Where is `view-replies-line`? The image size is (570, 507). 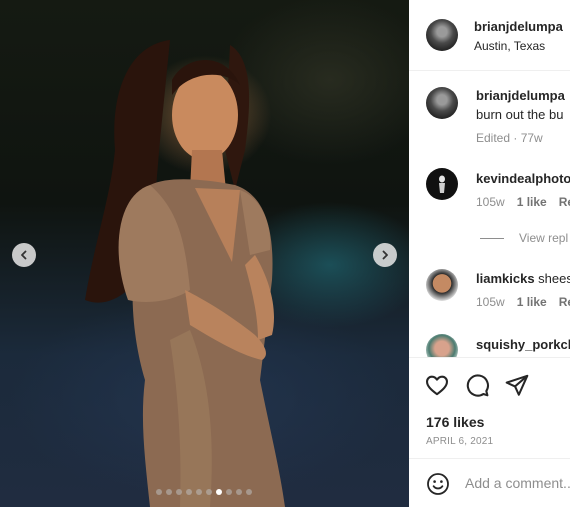 view-replies-line is located at coordinates (492, 238).